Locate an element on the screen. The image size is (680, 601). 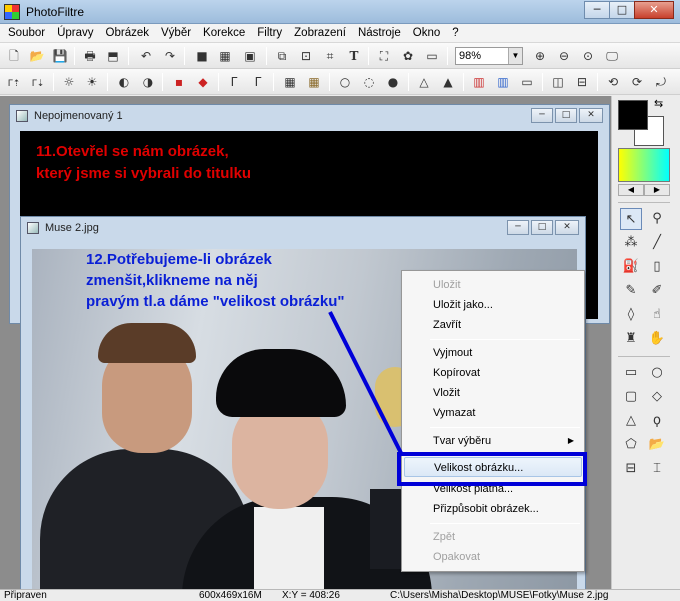
image-size-button: ⧉ is located at coordinates (282, 56).